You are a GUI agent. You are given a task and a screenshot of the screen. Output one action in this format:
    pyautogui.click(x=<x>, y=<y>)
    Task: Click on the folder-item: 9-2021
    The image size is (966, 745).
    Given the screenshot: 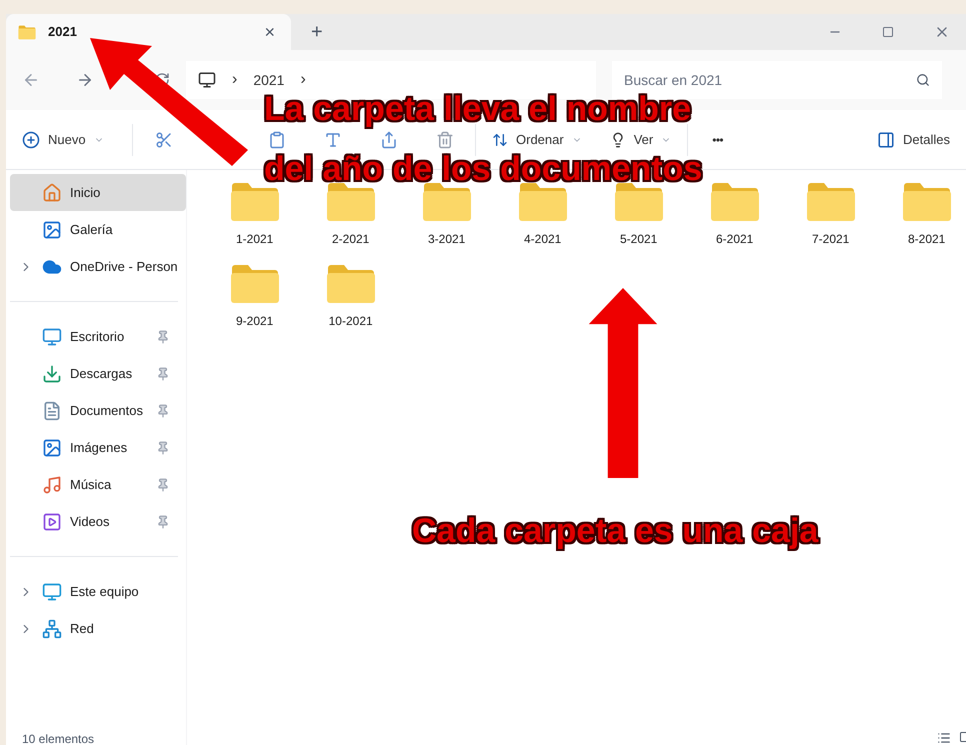 What is the action you would take?
    pyautogui.click(x=254, y=297)
    